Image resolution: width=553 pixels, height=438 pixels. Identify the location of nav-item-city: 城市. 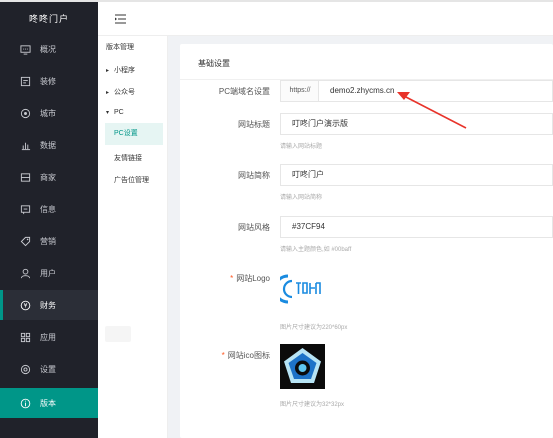
(49, 113).